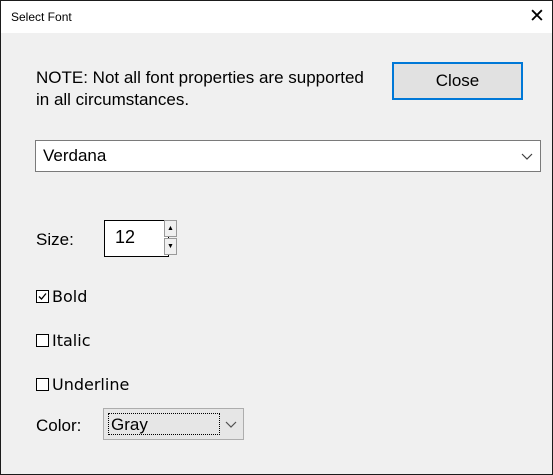 The image size is (553, 475). Describe the element at coordinates (75, 155) in the screenshot. I see `font-family-value: Verdana` at that location.